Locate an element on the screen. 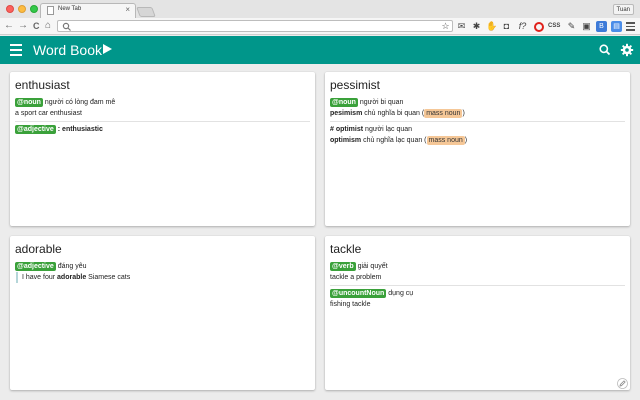 This screenshot has height=400, width=640. term-word: optimism is located at coordinates (346, 140).